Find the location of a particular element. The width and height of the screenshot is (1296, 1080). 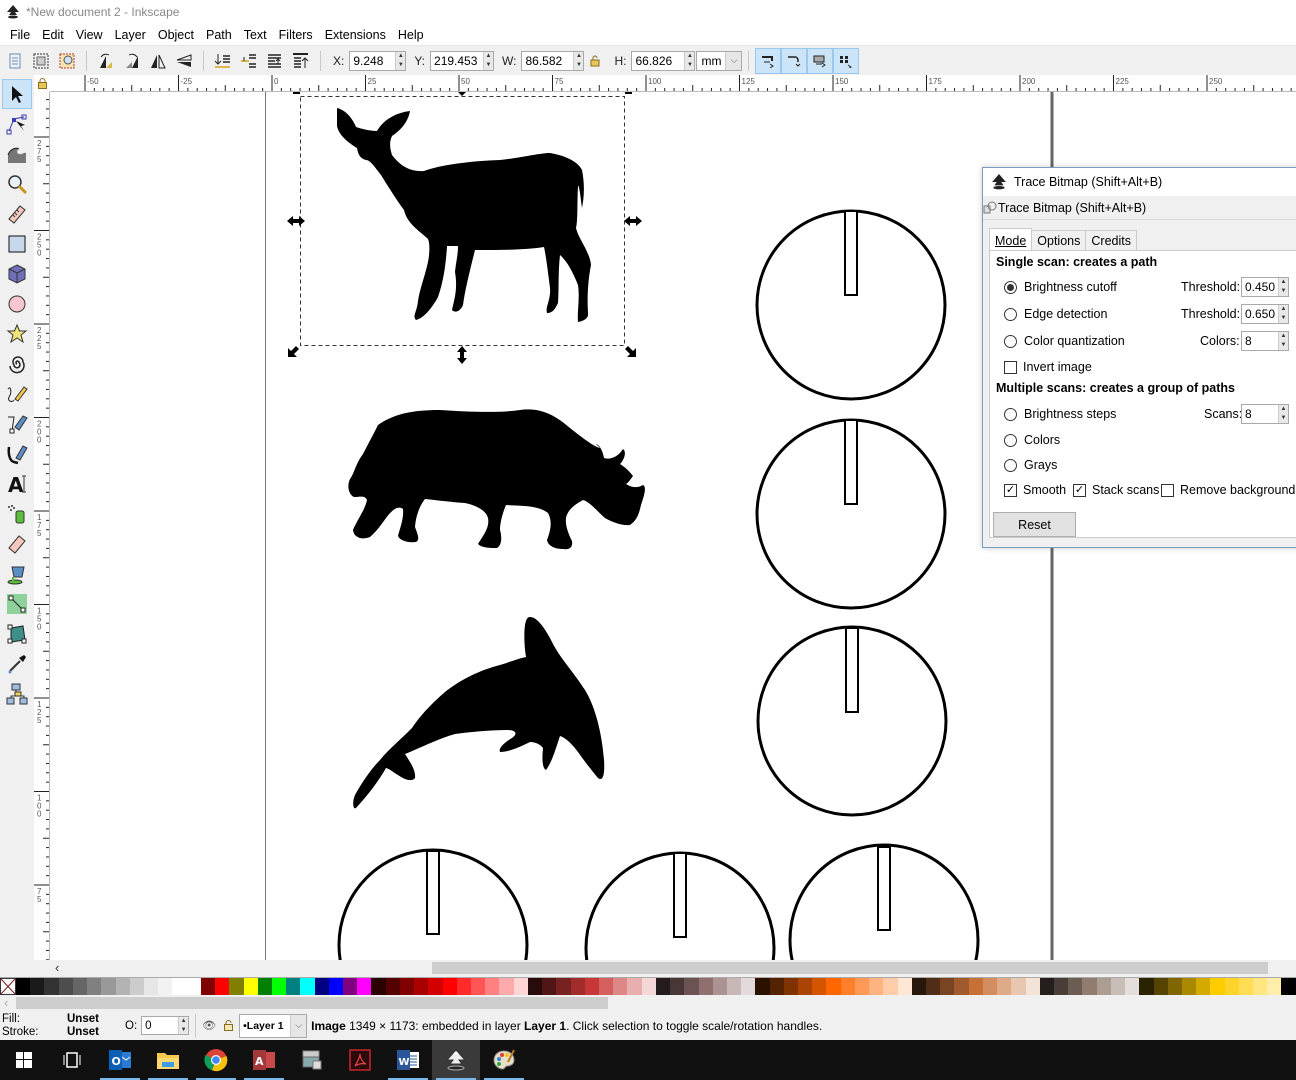

flip-horizontal-button is located at coordinates (158, 61).